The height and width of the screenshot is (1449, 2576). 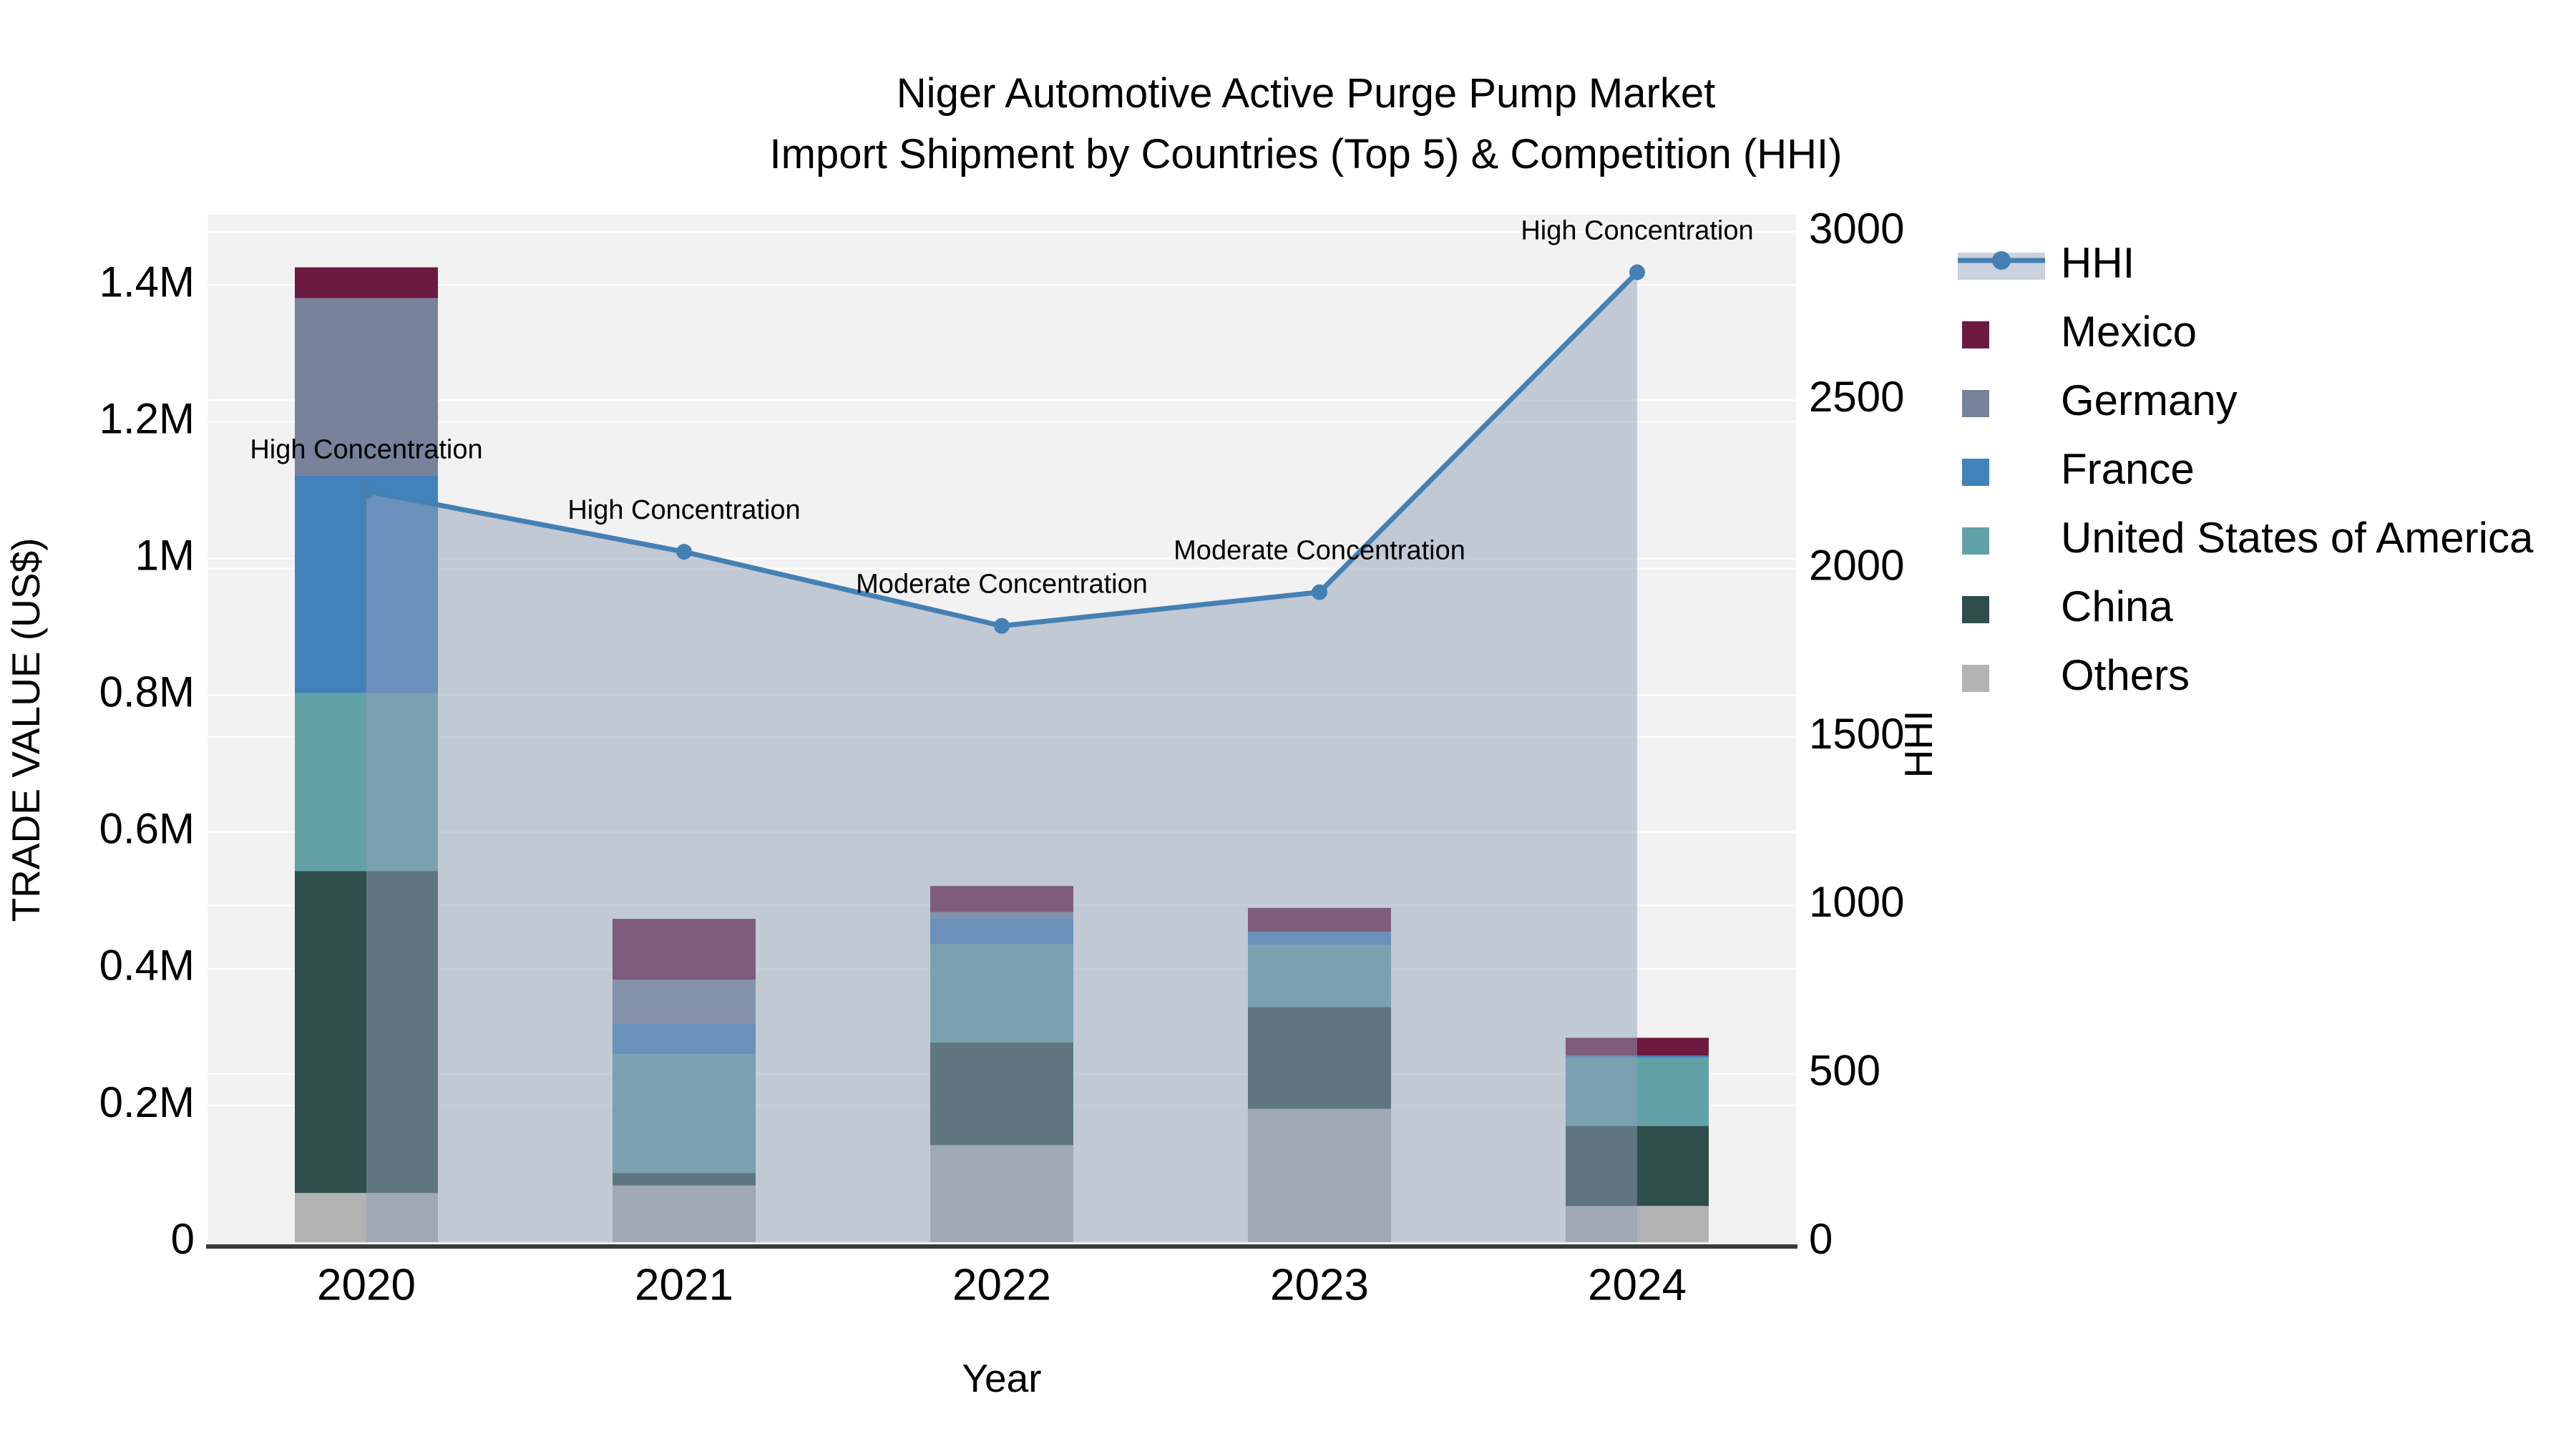 What do you see at coordinates (147, 418) in the screenshot?
I see `y-left-tick: 1.2M` at bounding box center [147, 418].